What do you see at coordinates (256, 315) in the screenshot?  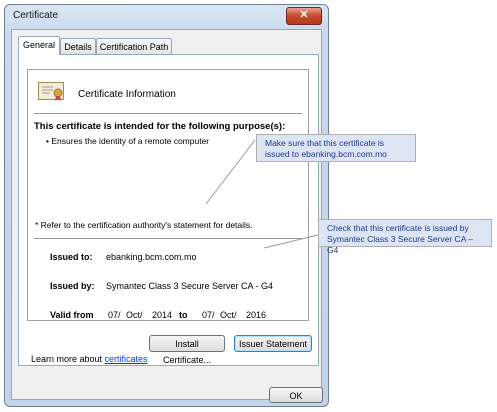 I see `valid-to-year: 2016` at bounding box center [256, 315].